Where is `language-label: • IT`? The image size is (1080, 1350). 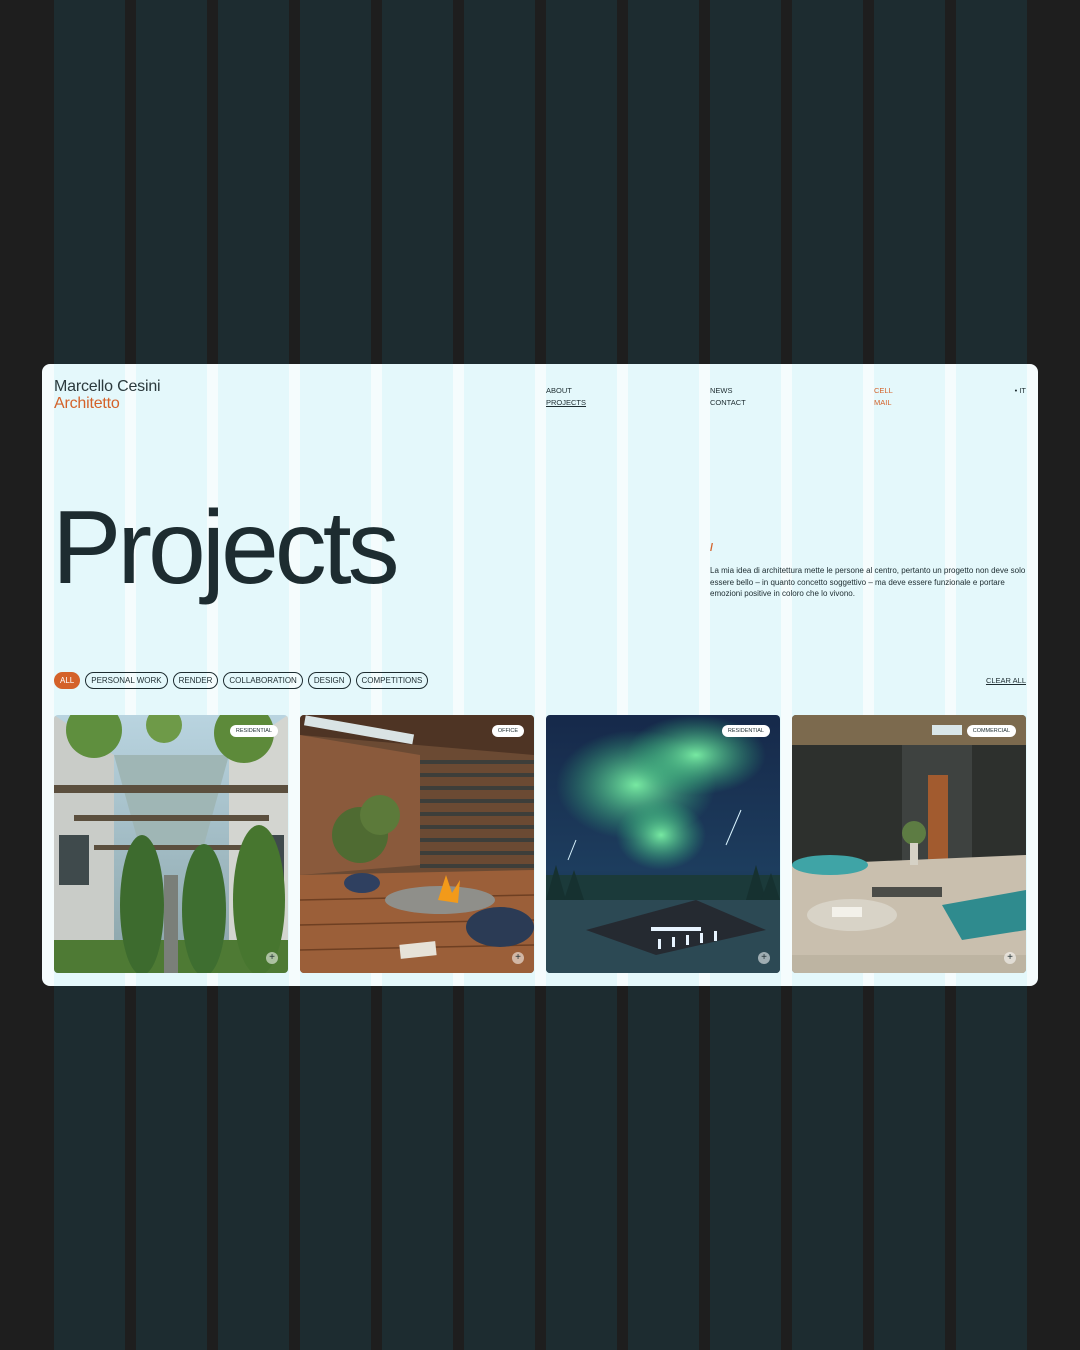 language-label: • IT is located at coordinates (1020, 390).